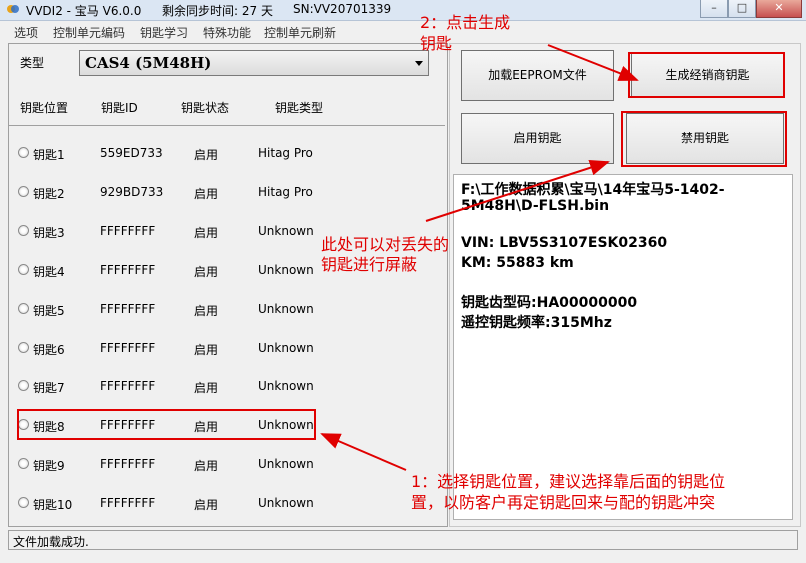 The width and height of the screenshot is (806, 563). I want to click on arrow-to-generate-key, so click(593, 62).